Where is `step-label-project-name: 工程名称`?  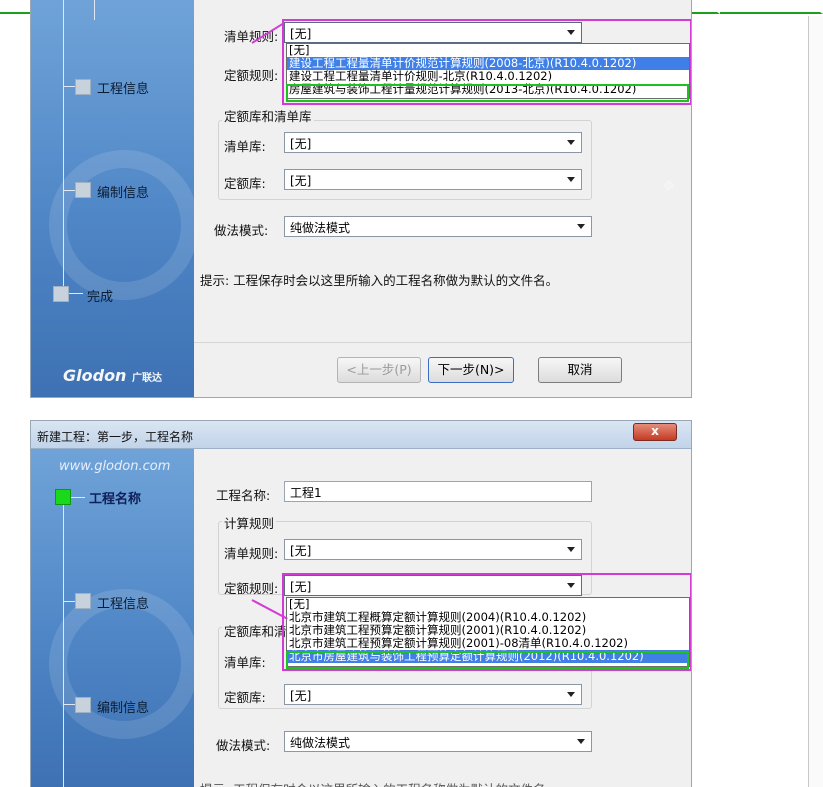
step-label-project-name: 工程名称 is located at coordinates (115, 499).